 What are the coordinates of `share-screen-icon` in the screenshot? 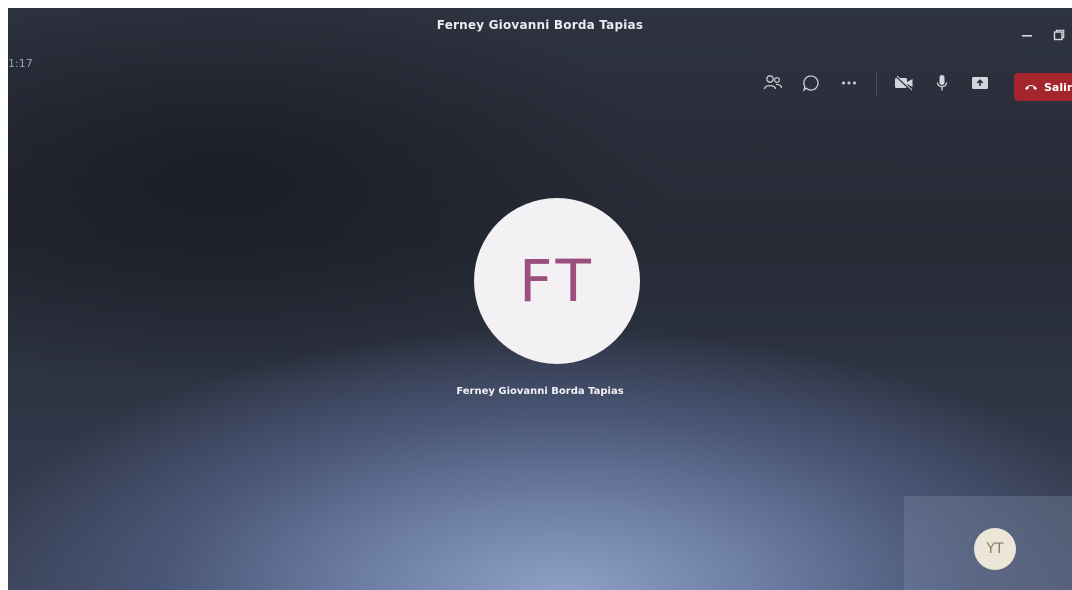 It's located at (980, 83).